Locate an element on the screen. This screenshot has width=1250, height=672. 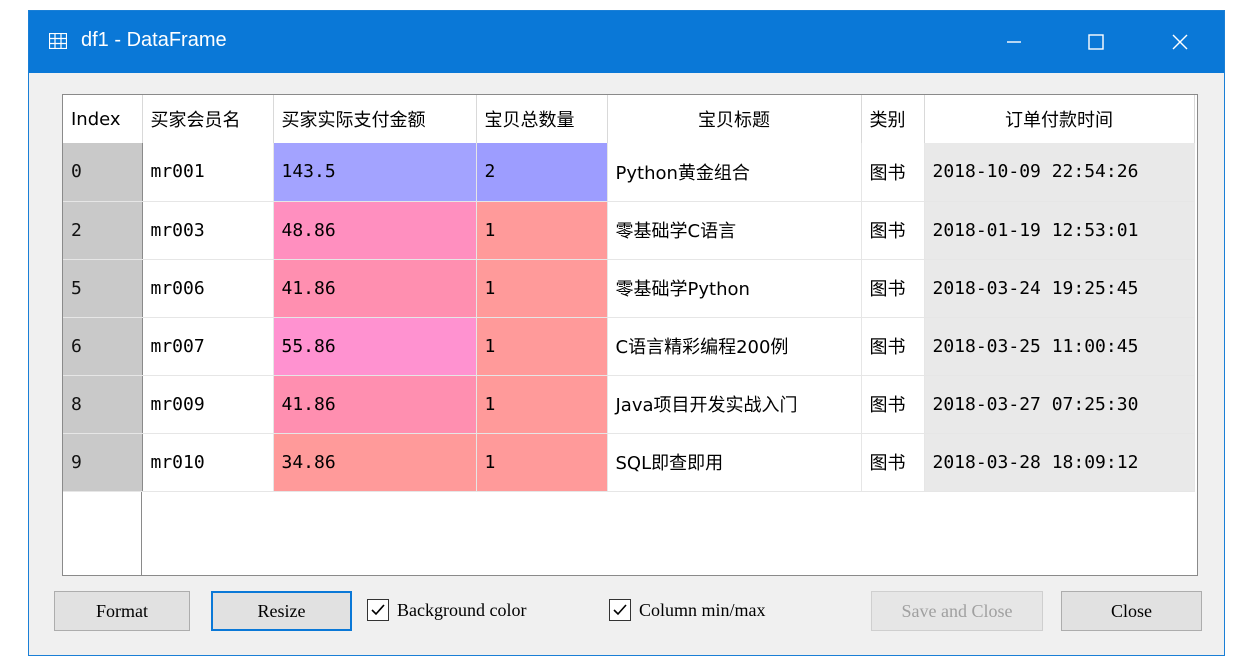
member-cell: mr003 is located at coordinates (208, 230).